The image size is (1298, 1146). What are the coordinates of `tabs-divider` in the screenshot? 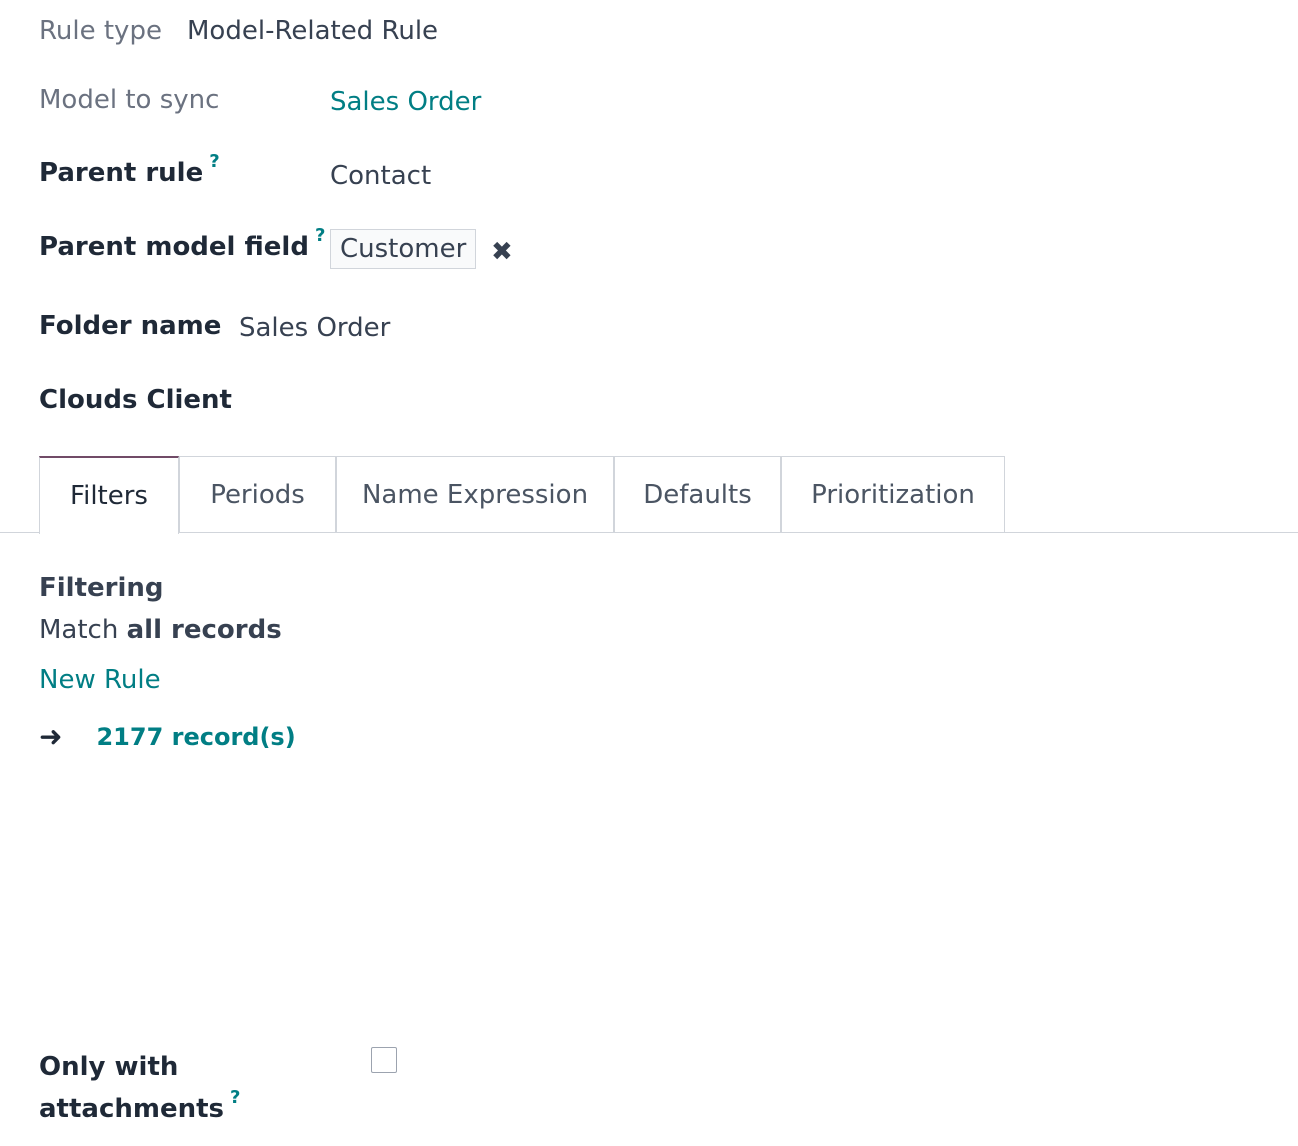 It's located at (649, 532).